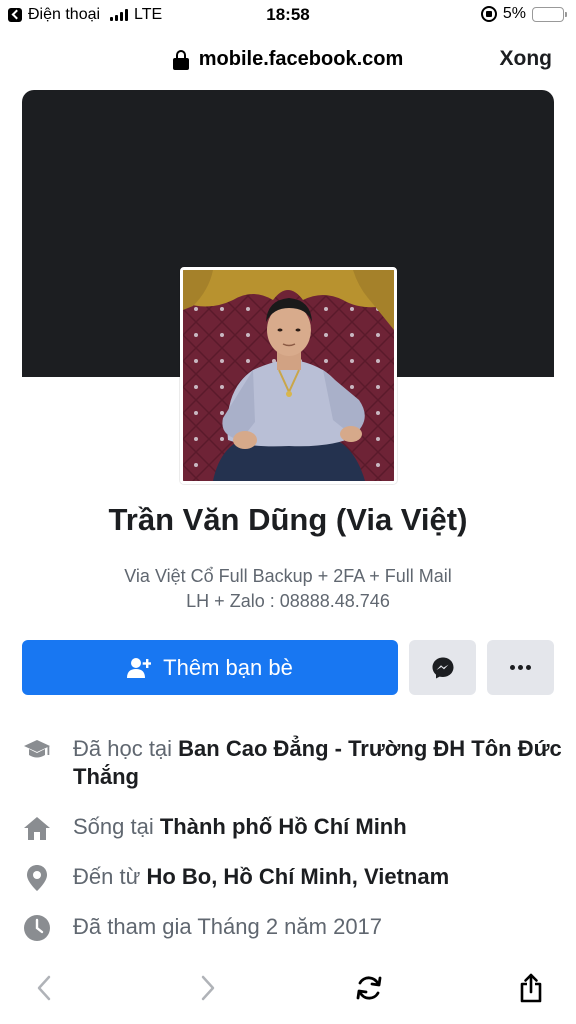 Image resolution: width=576 pixels, height=1024 pixels. I want to click on browser-url-bar: mobile.facebook.com Xong, so click(288, 60).